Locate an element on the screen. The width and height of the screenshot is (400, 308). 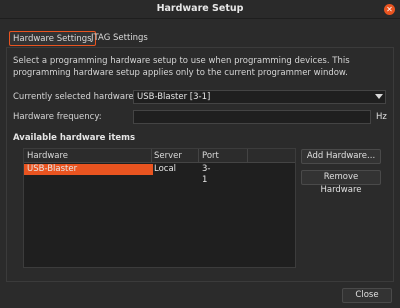
tab-hardware-settings: Hardware Settings is located at coordinates (52, 38).